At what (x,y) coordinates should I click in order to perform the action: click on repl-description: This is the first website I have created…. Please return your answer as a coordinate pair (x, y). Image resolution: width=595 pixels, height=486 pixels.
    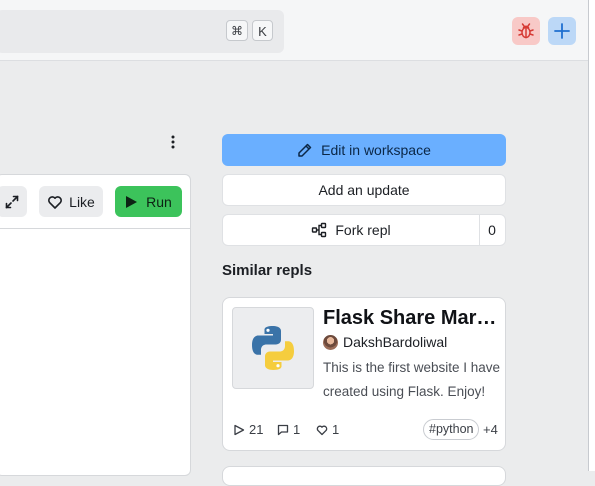
    Looking at the image, I should click on (412, 379).